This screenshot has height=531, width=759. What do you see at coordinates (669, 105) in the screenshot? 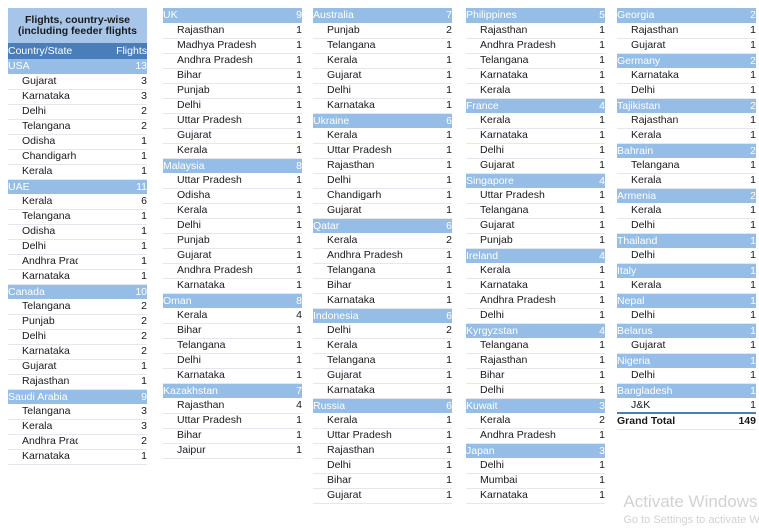
I see `country-name: Tajikistan` at bounding box center [669, 105].